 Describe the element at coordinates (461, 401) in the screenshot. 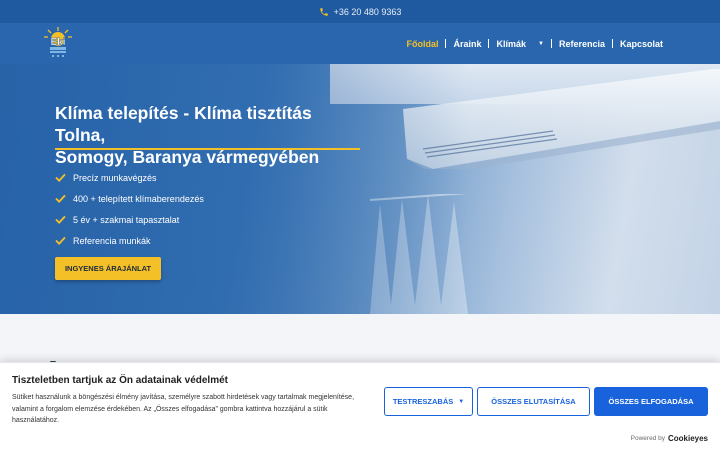

I see `caret-down-icon: ▼` at that location.